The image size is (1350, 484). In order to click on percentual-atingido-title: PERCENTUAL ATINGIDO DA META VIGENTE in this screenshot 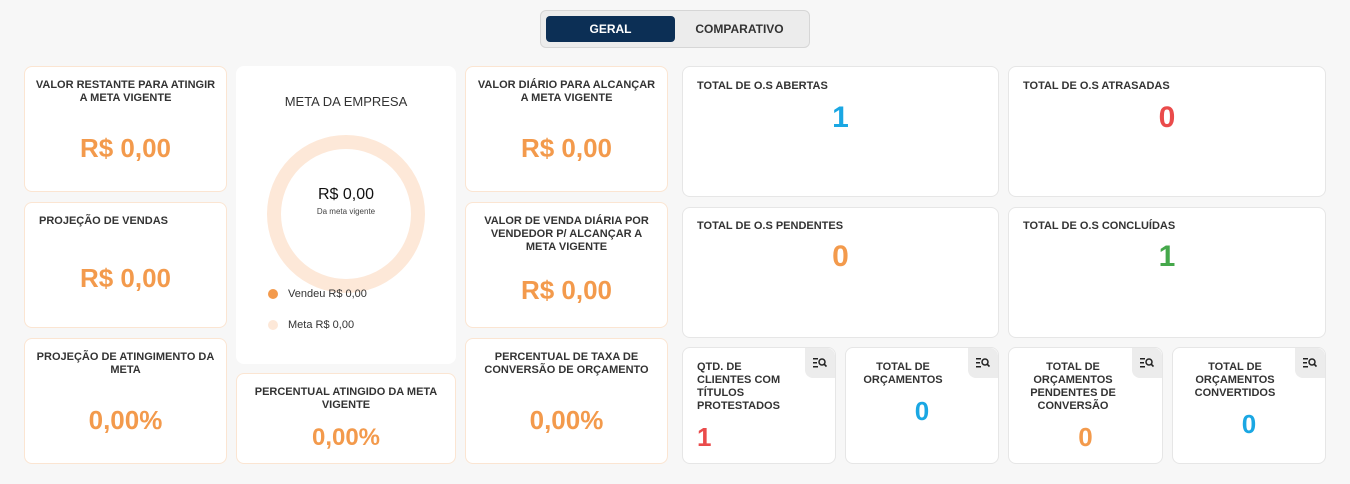, I will do `click(346, 398)`.